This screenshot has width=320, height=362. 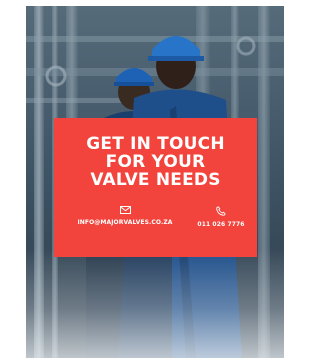 I want to click on headline-line-1: GET IN TOUCH, so click(x=155, y=144).